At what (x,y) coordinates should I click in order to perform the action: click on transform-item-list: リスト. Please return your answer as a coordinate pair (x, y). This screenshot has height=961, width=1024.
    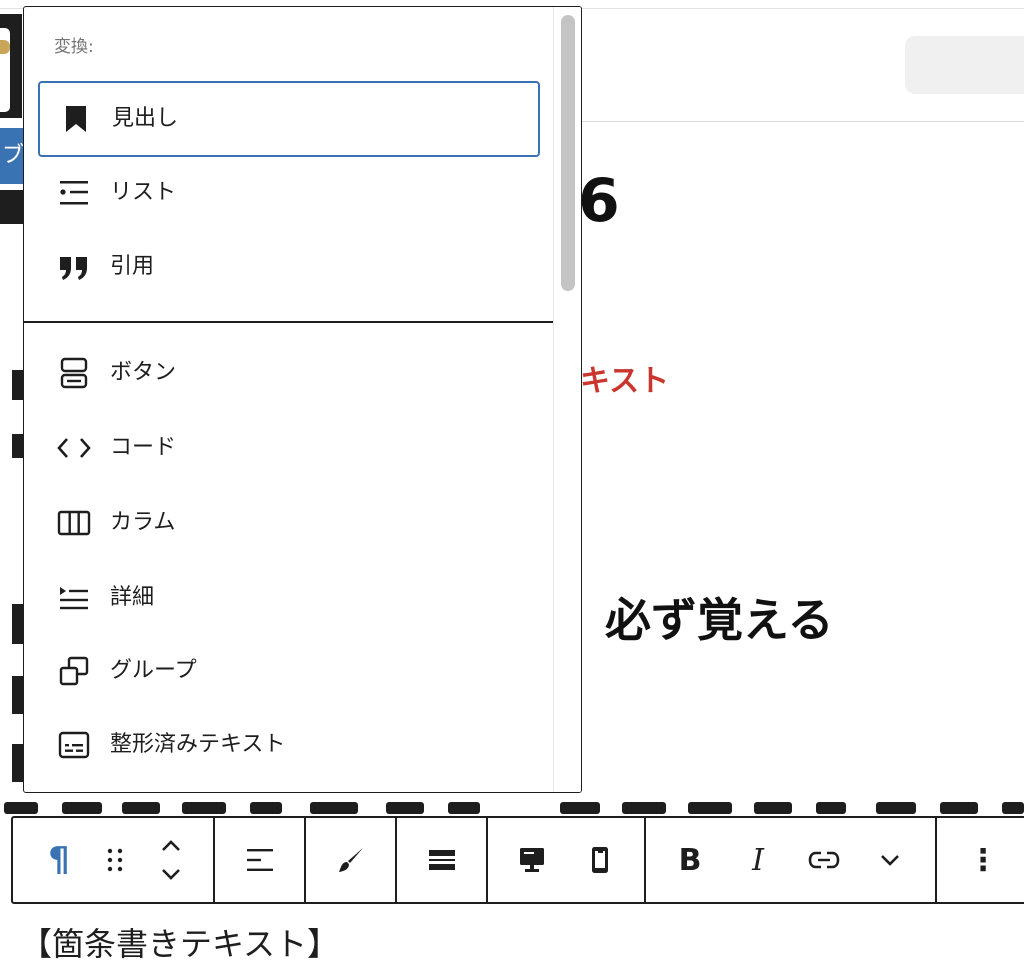
    Looking at the image, I should click on (289, 193).